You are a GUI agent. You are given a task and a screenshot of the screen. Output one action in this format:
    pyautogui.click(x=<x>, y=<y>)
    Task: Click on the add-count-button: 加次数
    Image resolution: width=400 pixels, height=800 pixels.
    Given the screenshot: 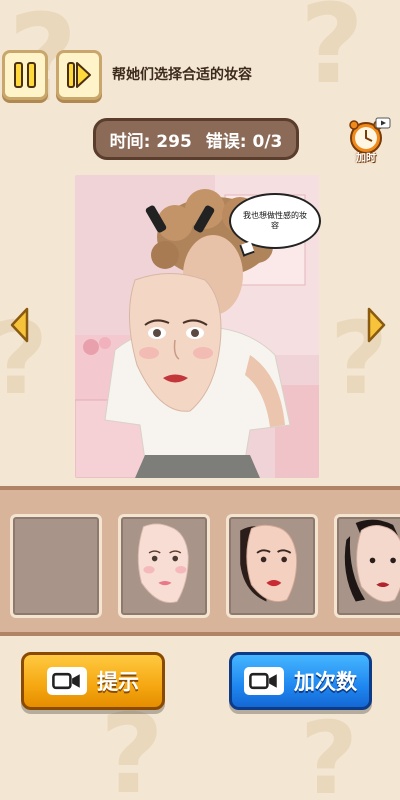 What is the action you would take?
    pyautogui.click(x=300, y=681)
    